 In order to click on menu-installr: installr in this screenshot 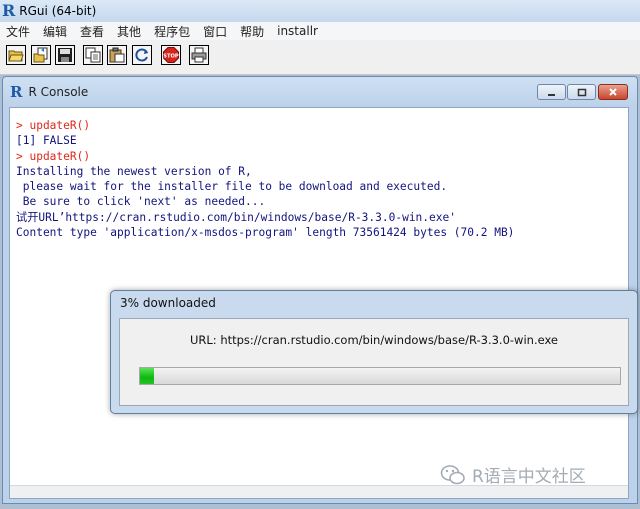, I will do `click(298, 31)`.